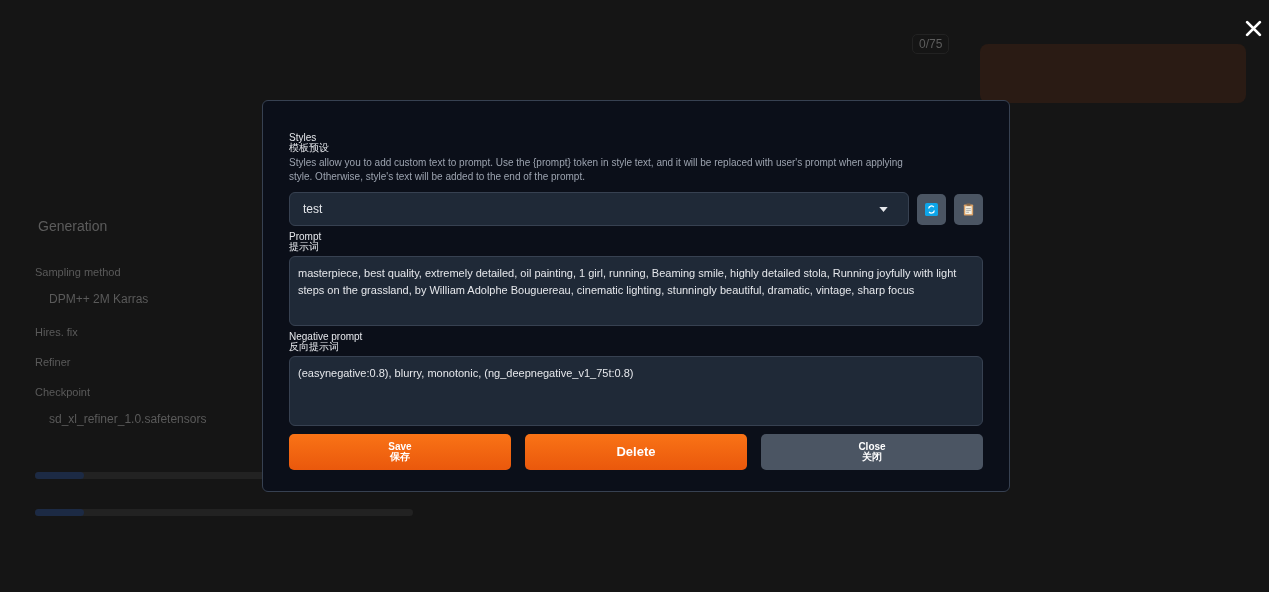 Image resolution: width=1269 pixels, height=592 pixels. What do you see at coordinates (872, 452) in the screenshot?
I see `dialog-button: Close 关闭` at bounding box center [872, 452].